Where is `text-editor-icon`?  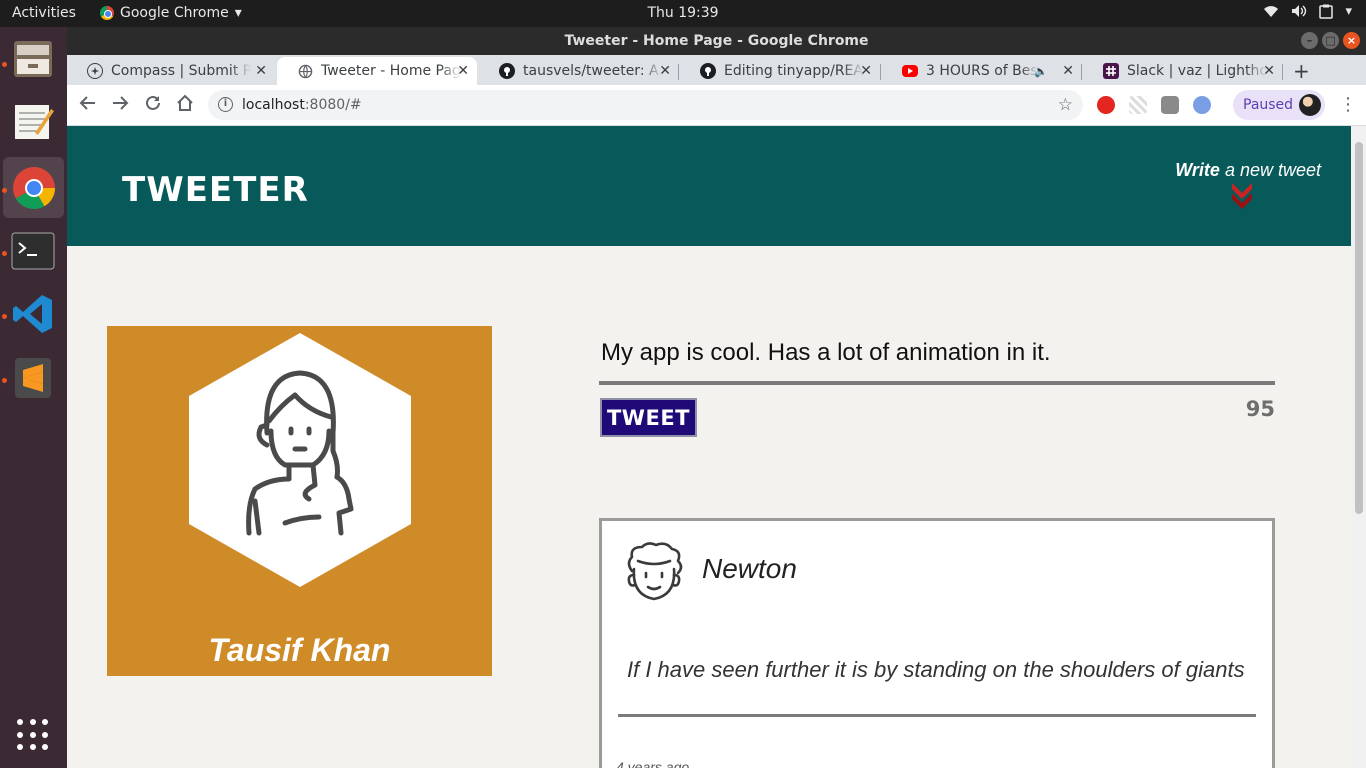
text-editor-icon is located at coordinates (33, 121).